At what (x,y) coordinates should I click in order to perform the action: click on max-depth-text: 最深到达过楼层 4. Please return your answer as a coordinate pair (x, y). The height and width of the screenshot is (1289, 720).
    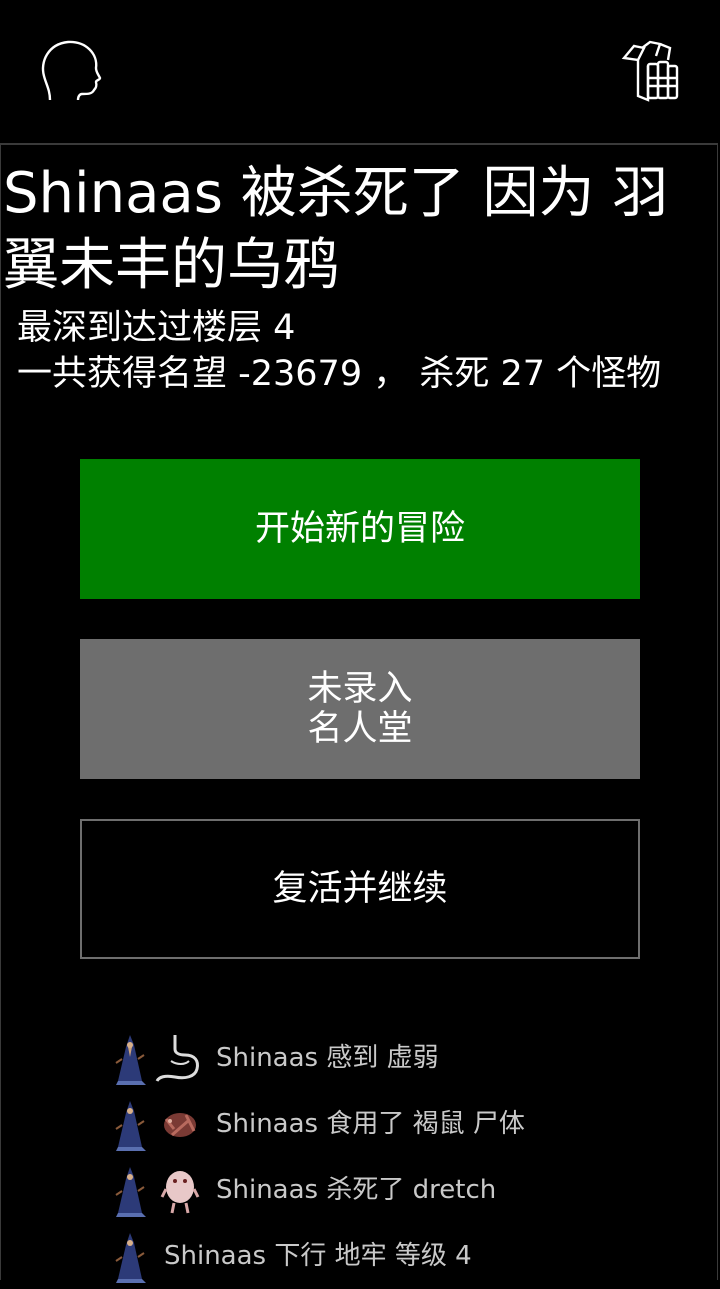
    Looking at the image, I should click on (156, 328).